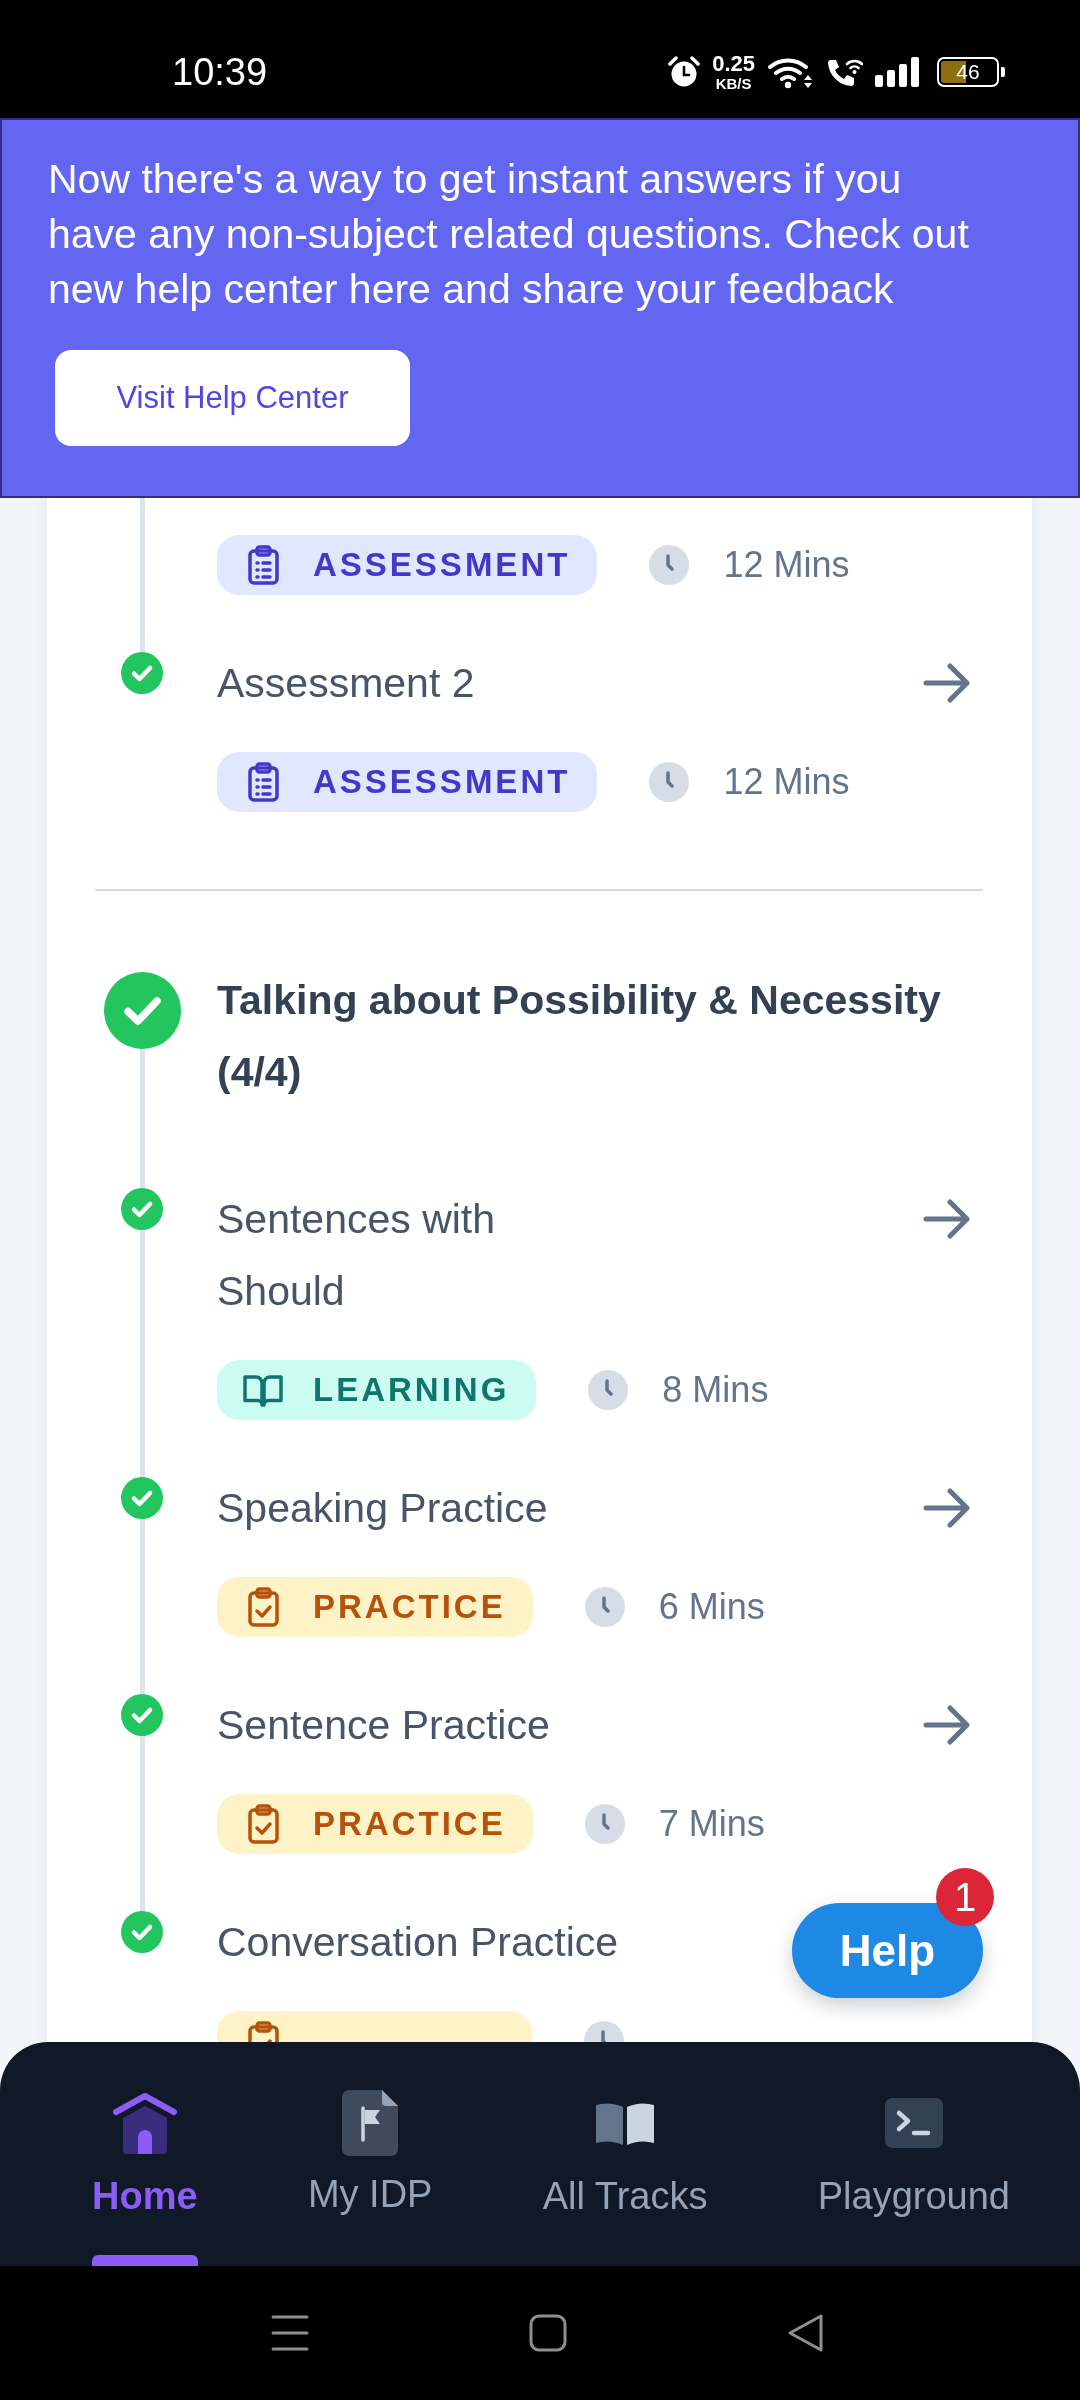 The width and height of the screenshot is (1080, 2400). What do you see at coordinates (715, 1390) in the screenshot?
I see `duration-text: 8 Mins` at bounding box center [715, 1390].